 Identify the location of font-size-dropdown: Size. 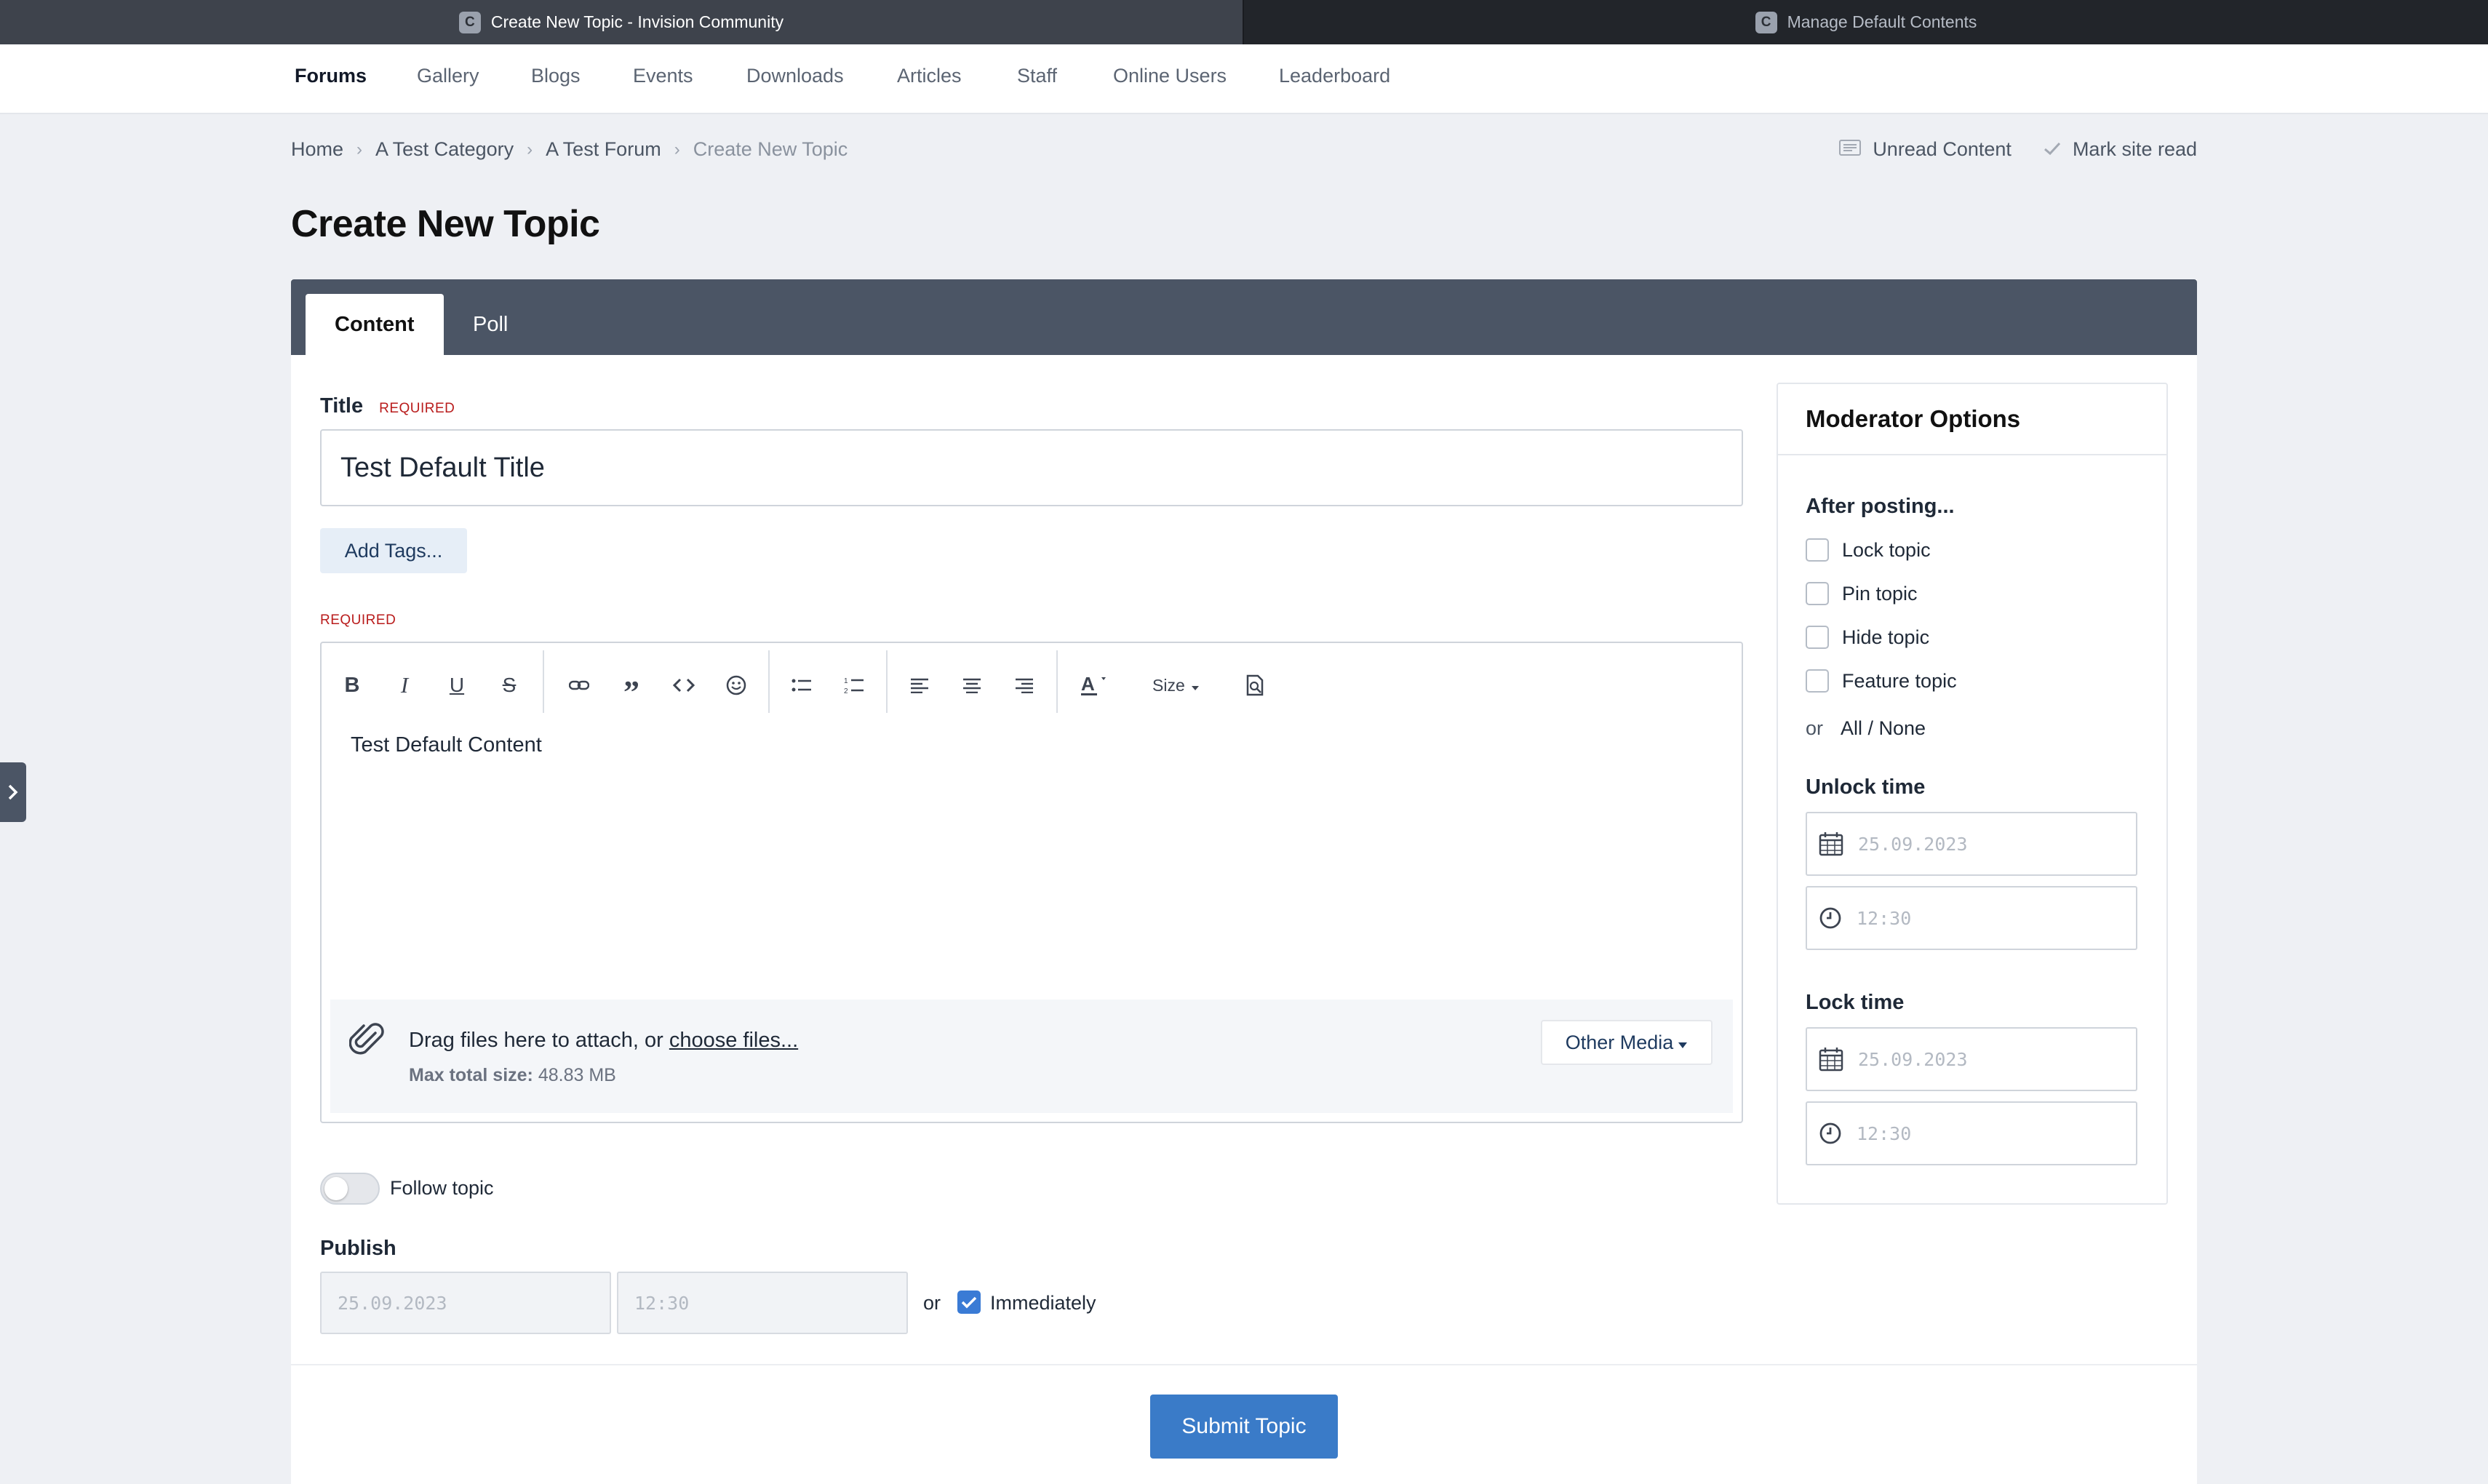
(1176, 685).